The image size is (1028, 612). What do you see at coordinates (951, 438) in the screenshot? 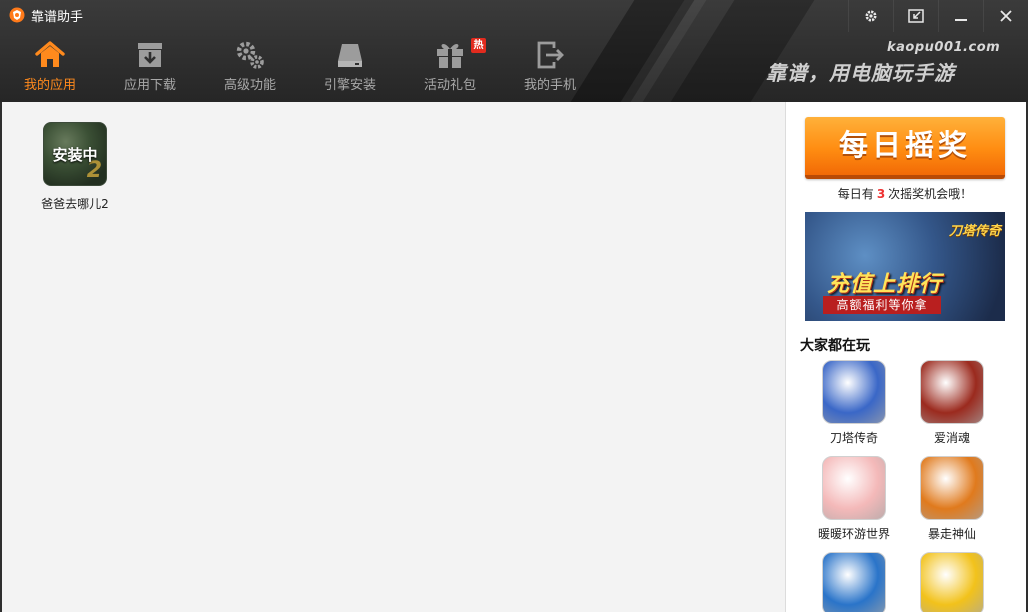
I see `game-name: 爱消魂` at bounding box center [951, 438].